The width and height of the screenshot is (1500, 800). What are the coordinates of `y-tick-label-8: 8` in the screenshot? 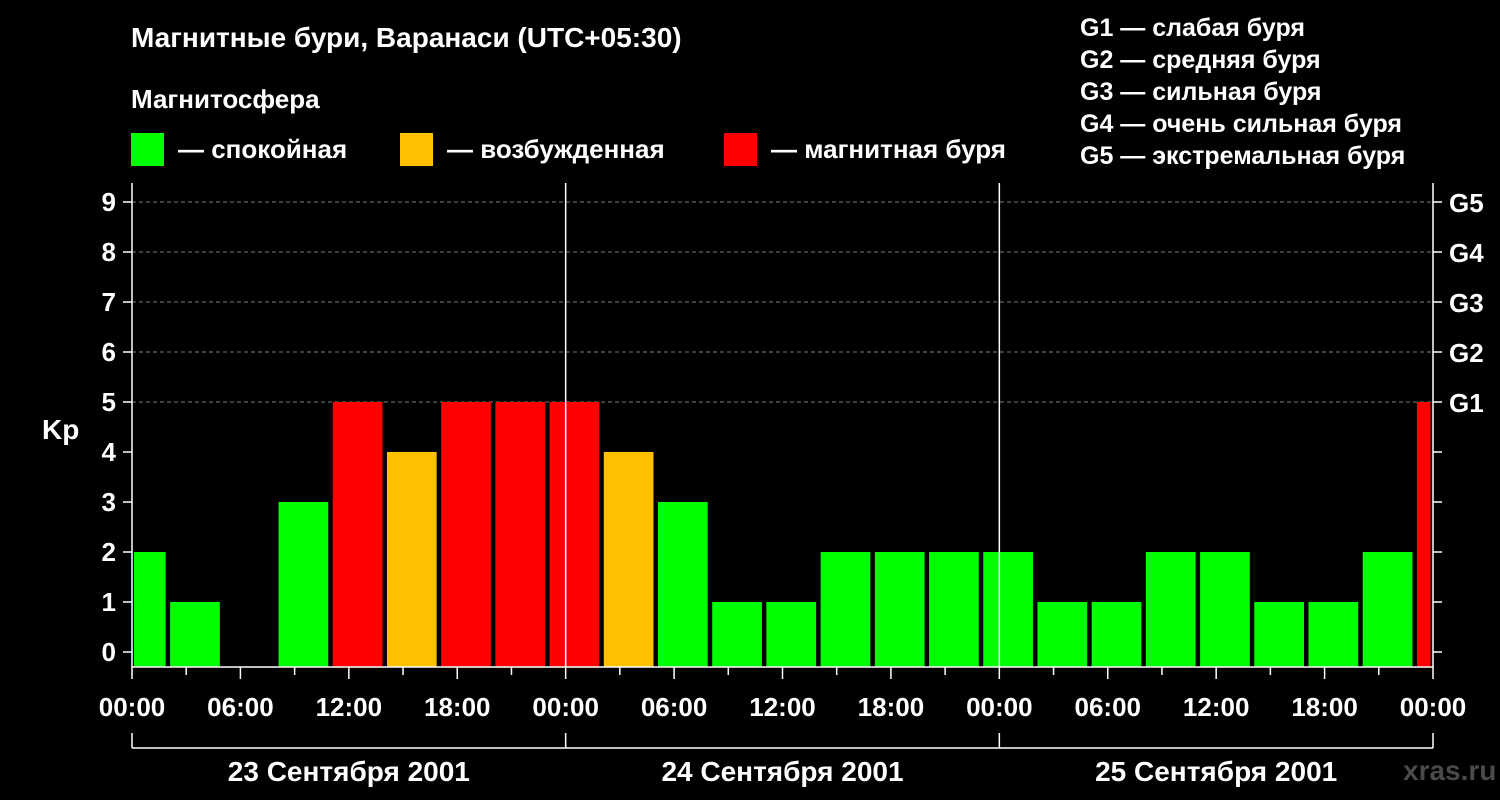 It's located at (109, 252).